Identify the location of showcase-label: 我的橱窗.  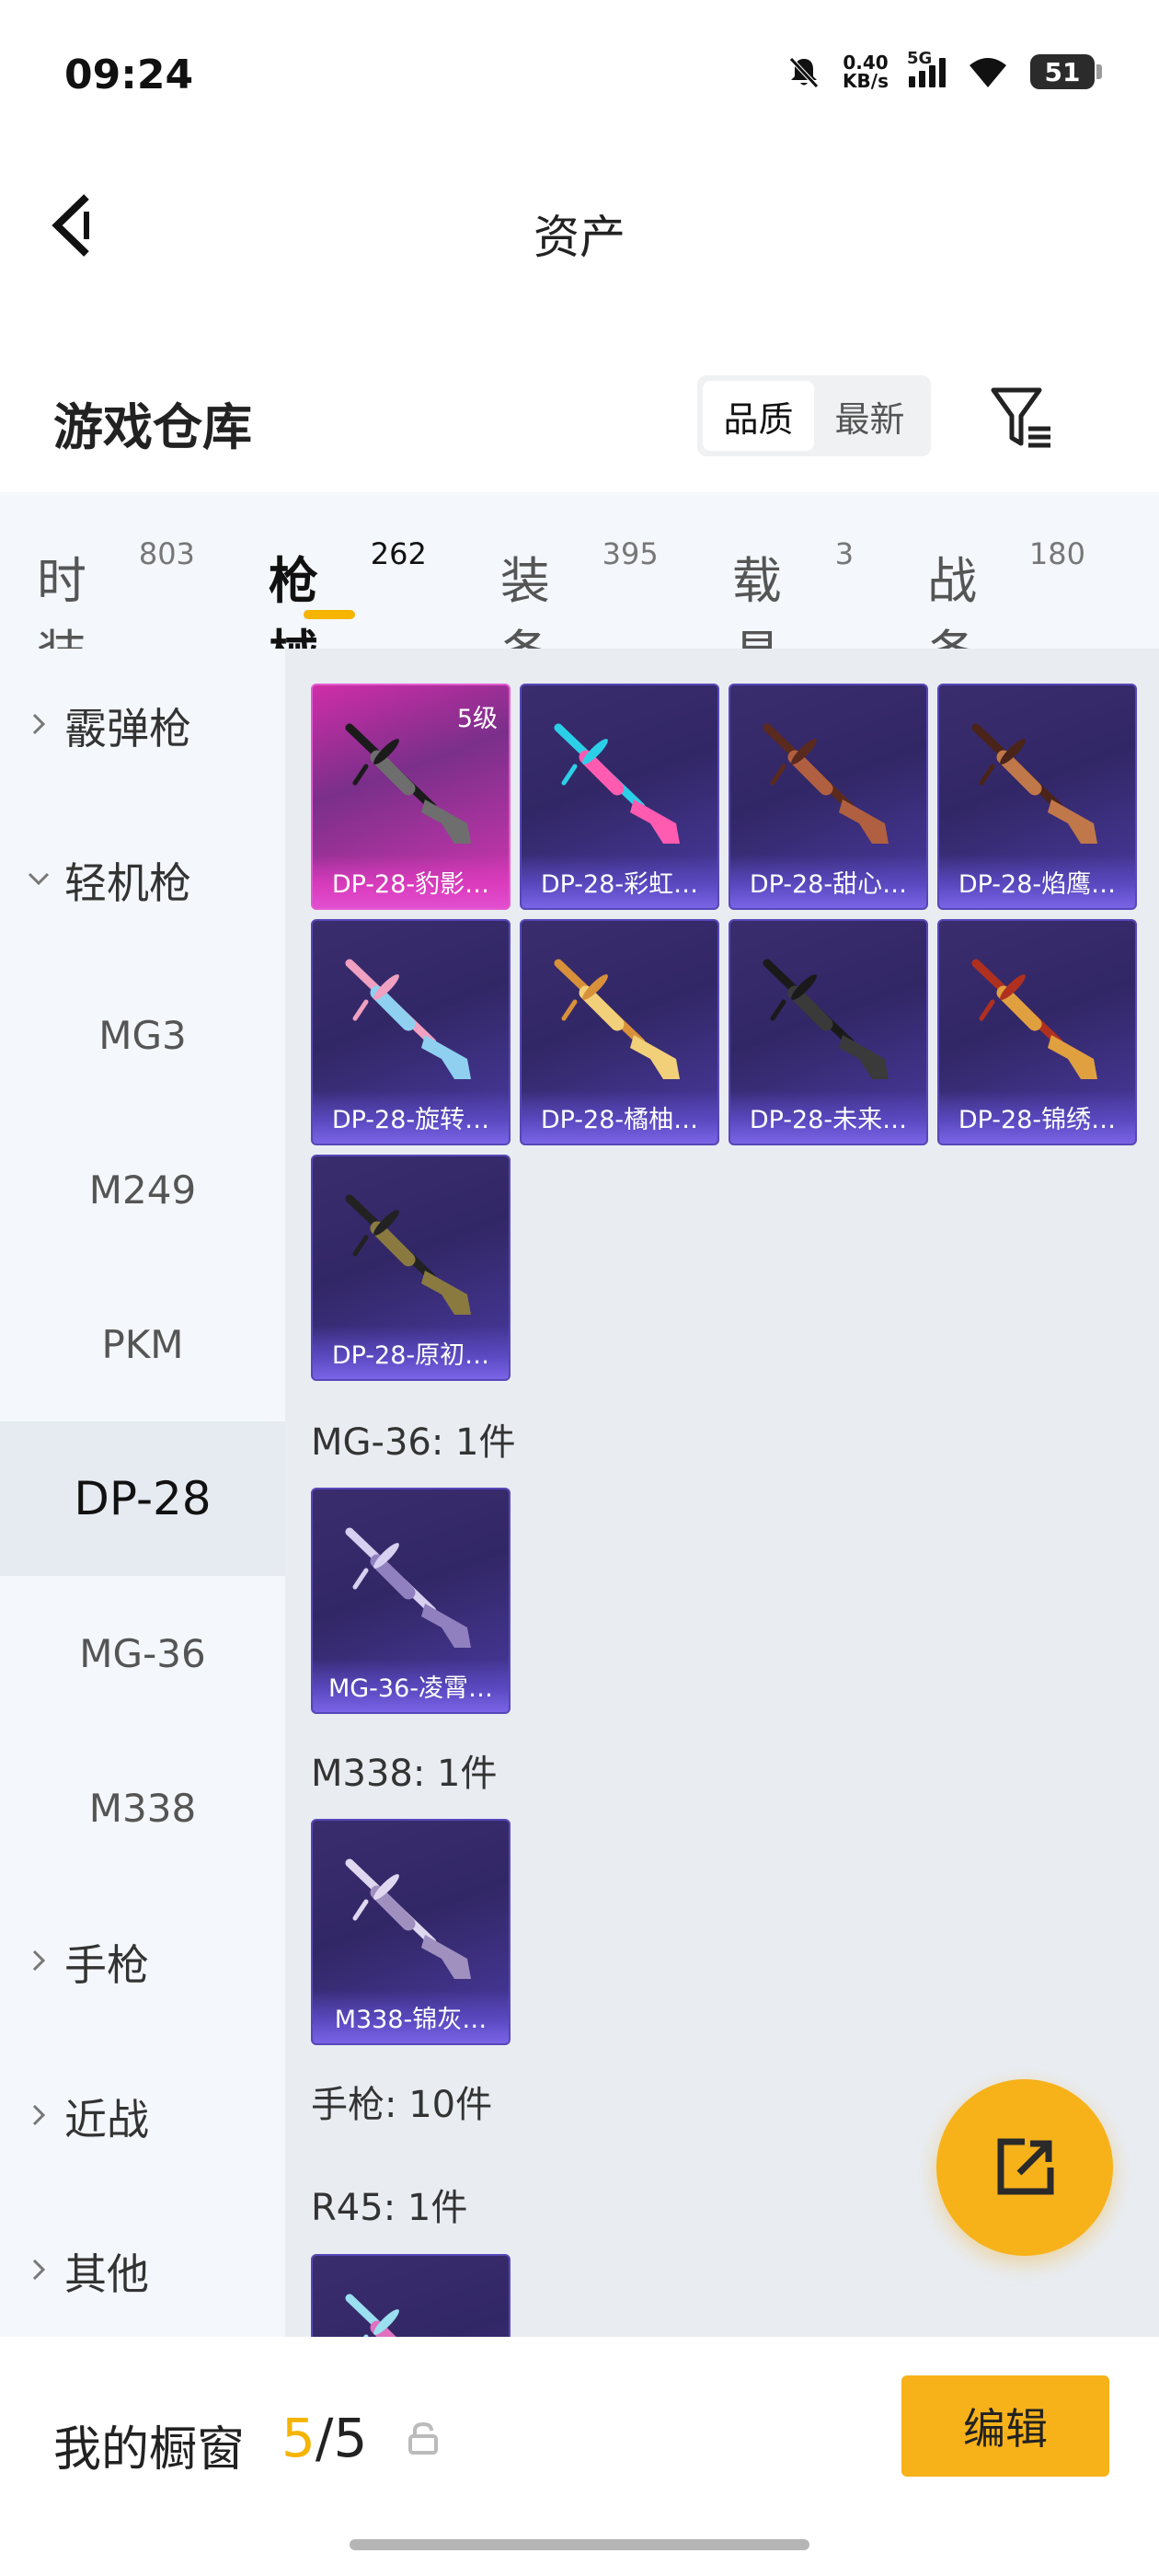
(149, 2450).